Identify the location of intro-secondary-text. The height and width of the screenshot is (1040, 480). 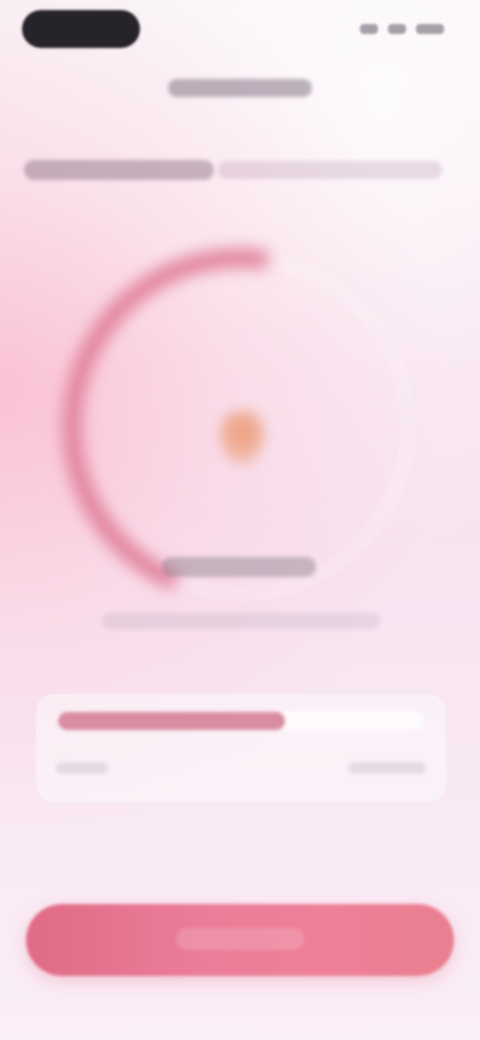
(330, 170).